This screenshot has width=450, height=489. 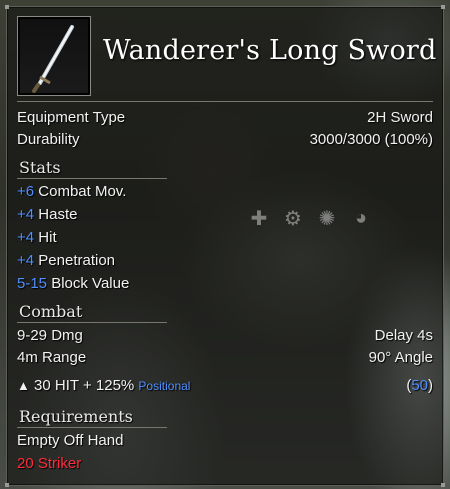 I want to click on item-name: Wanderer's Long Sword, so click(x=270, y=50).